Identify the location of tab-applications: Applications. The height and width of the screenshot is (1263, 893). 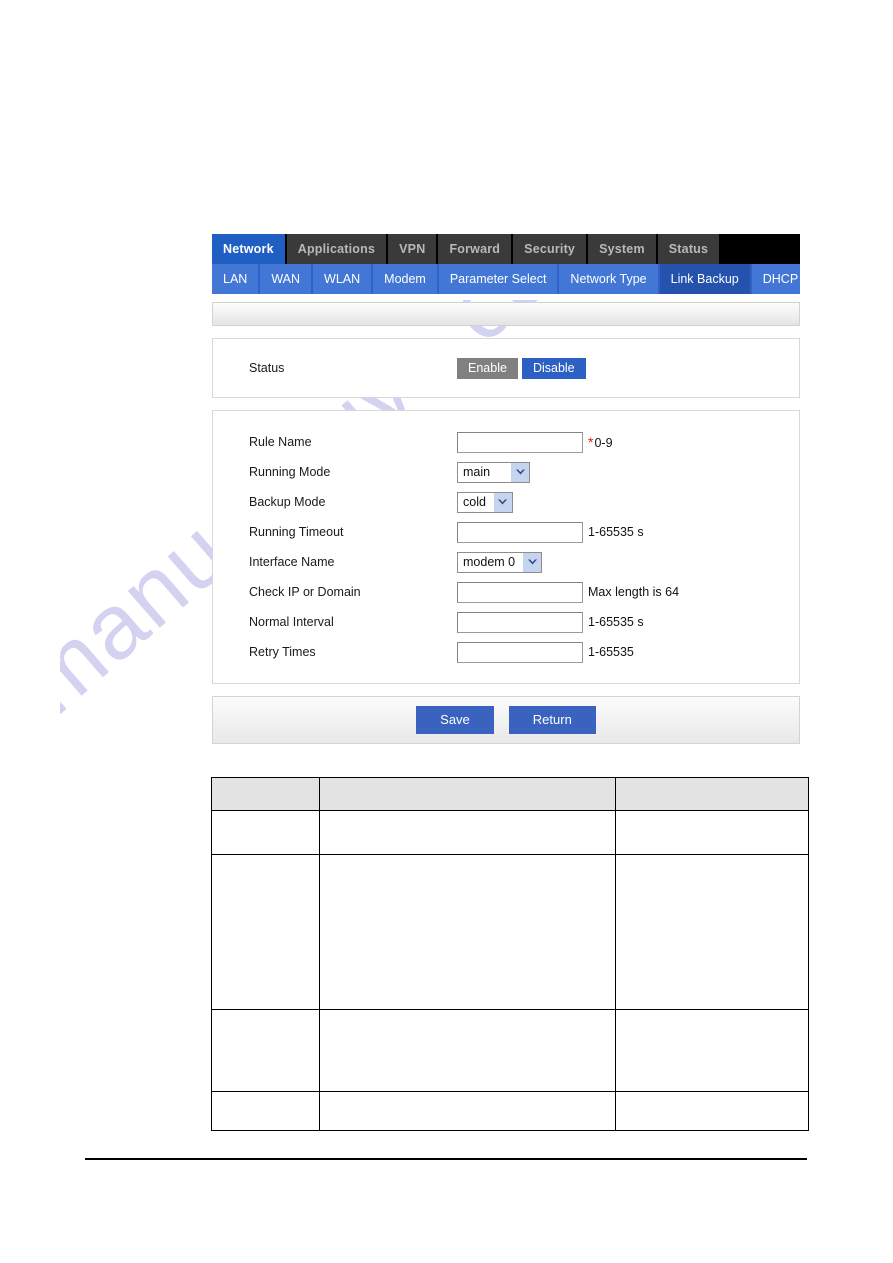
(337, 249).